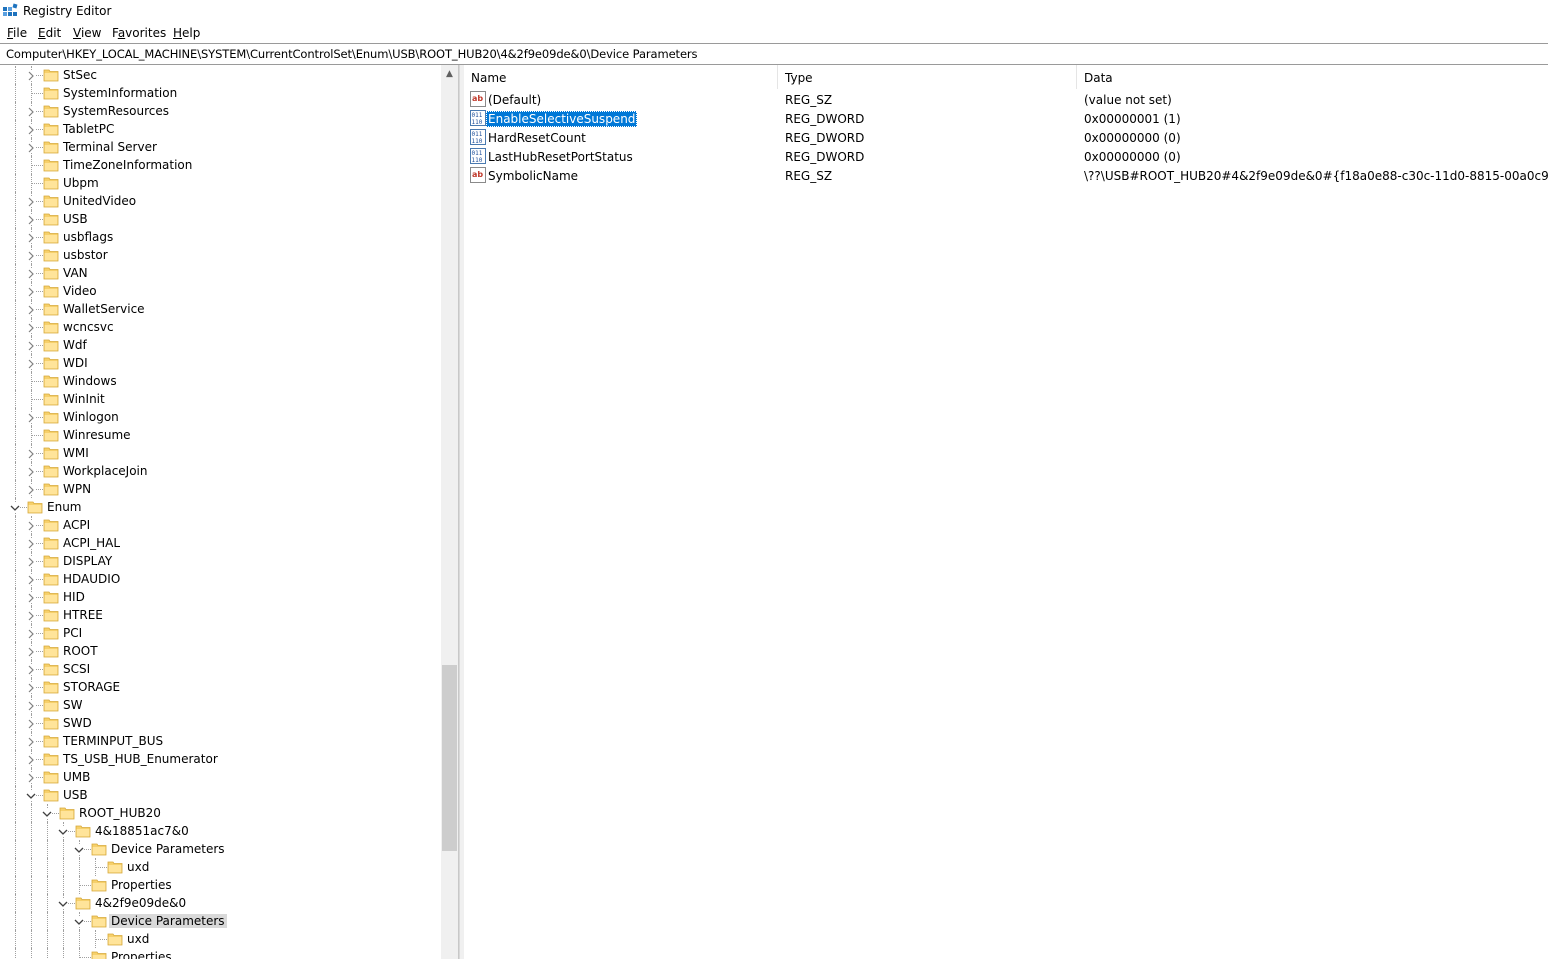 The height and width of the screenshot is (959, 1548). I want to click on tree-node: PCI, so click(220, 633).